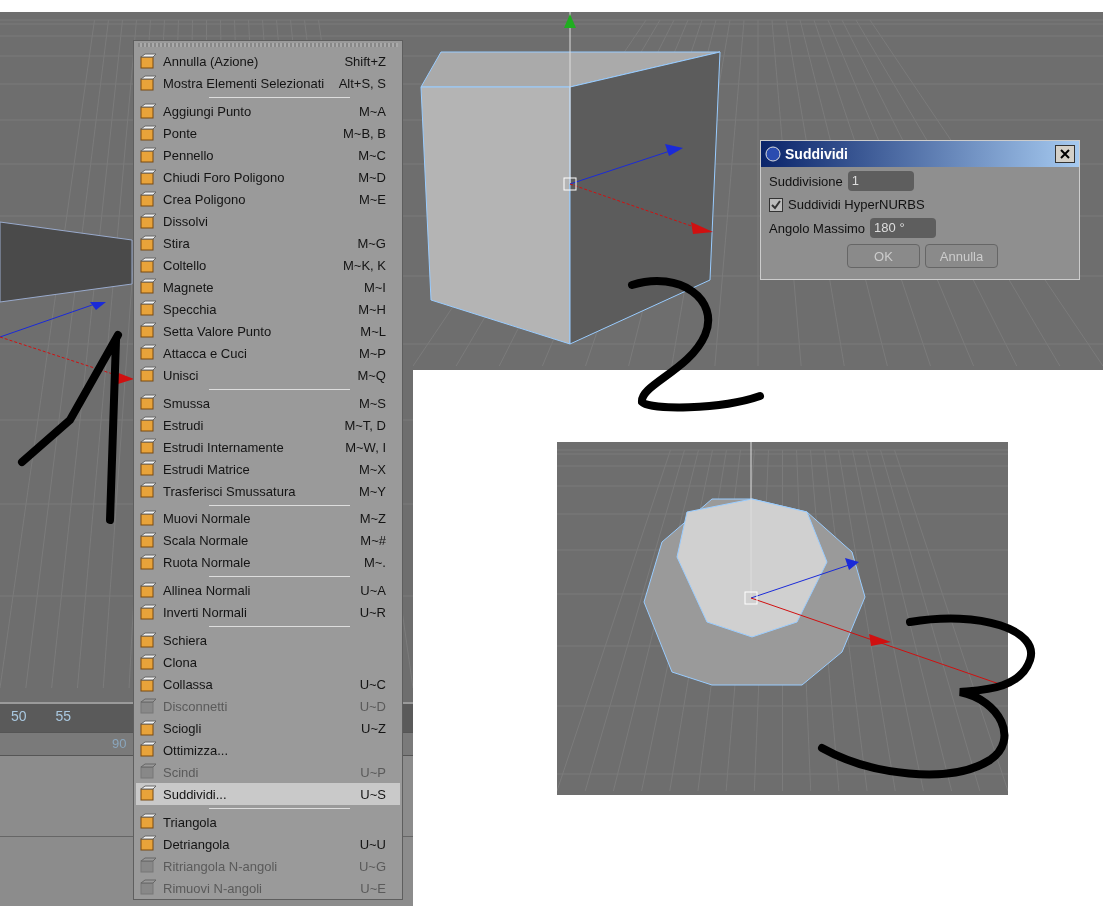  What do you see at coordinates (268, 844) in the screenshot?
I see `menu-item: Detriangola U~U` at bounding box center [268, 844].